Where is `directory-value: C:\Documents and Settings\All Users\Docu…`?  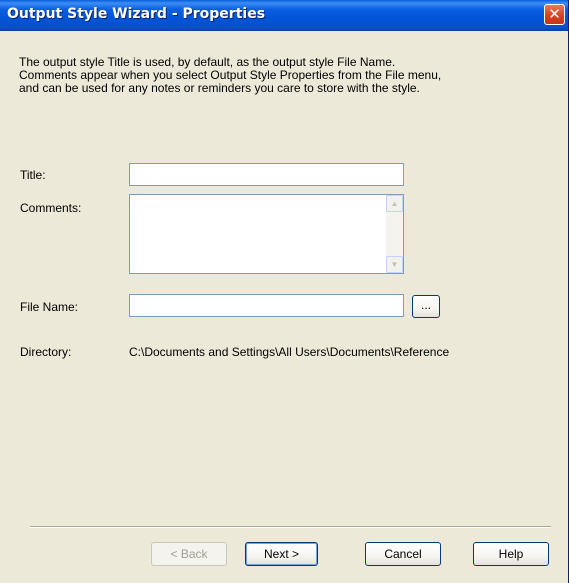
directory-value: C:\Documents and Settings\All Users\Docu… is located at coordinates (289, 352).